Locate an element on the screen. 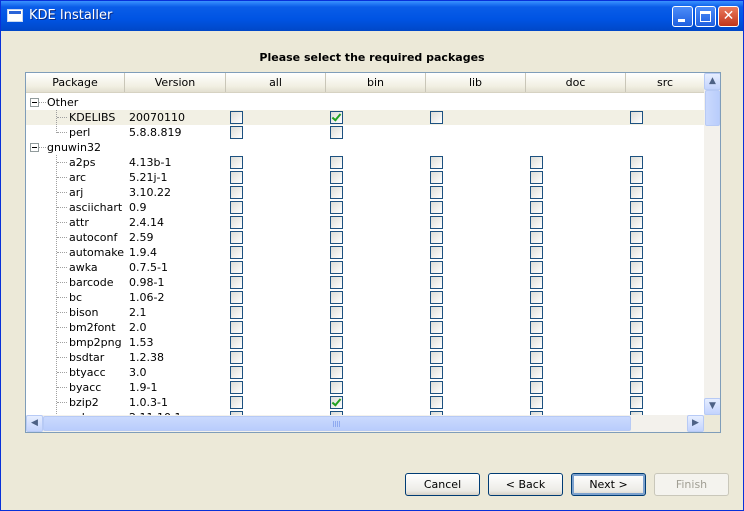  column-lib: lib is located at coordinates (476, 82).